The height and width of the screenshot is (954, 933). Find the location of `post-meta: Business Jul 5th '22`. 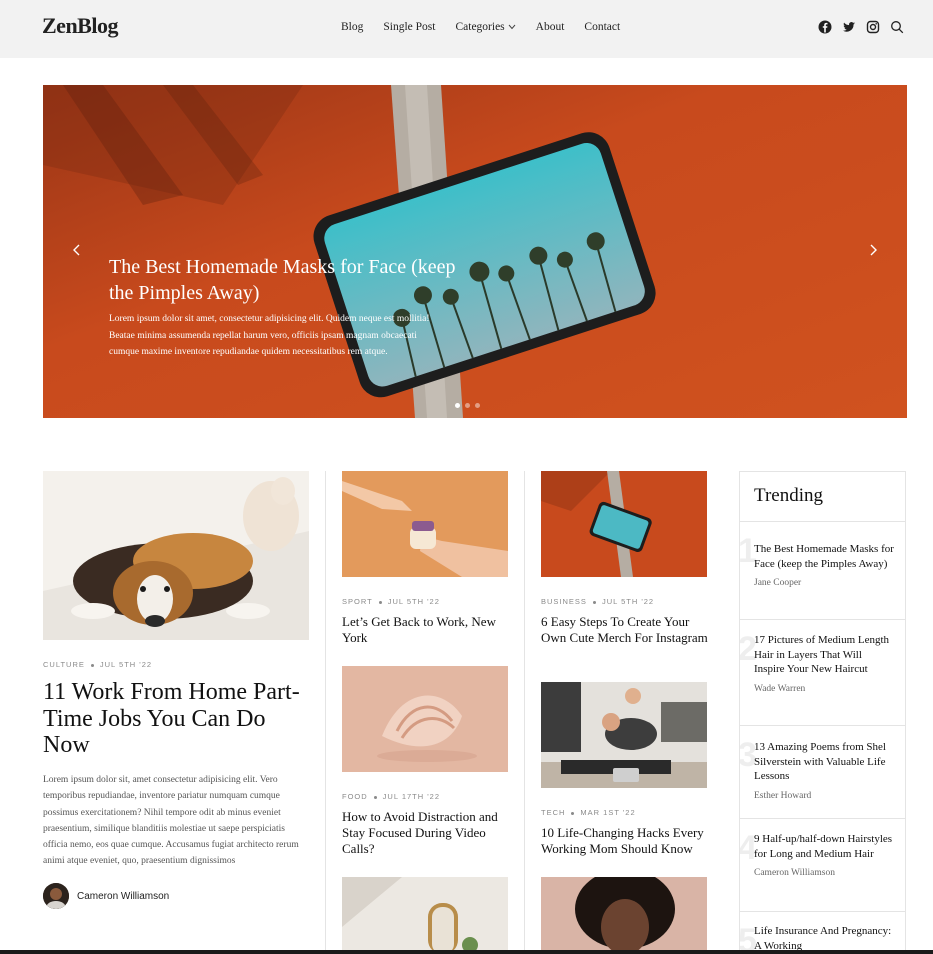

post-meta: Business Jul 5th '22 is located at coordinates (597, 601).